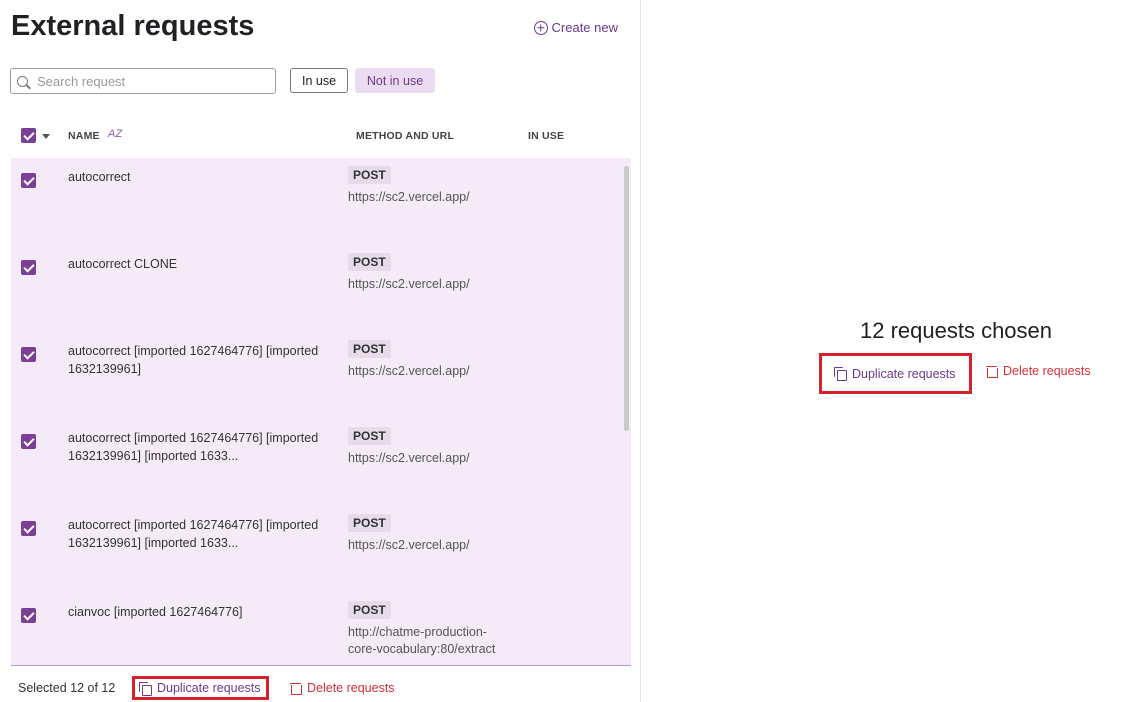  Describe the element at coordinates (209, 688) in the screenshot. I see `duplicate-label: Duplicate requests` at that location.